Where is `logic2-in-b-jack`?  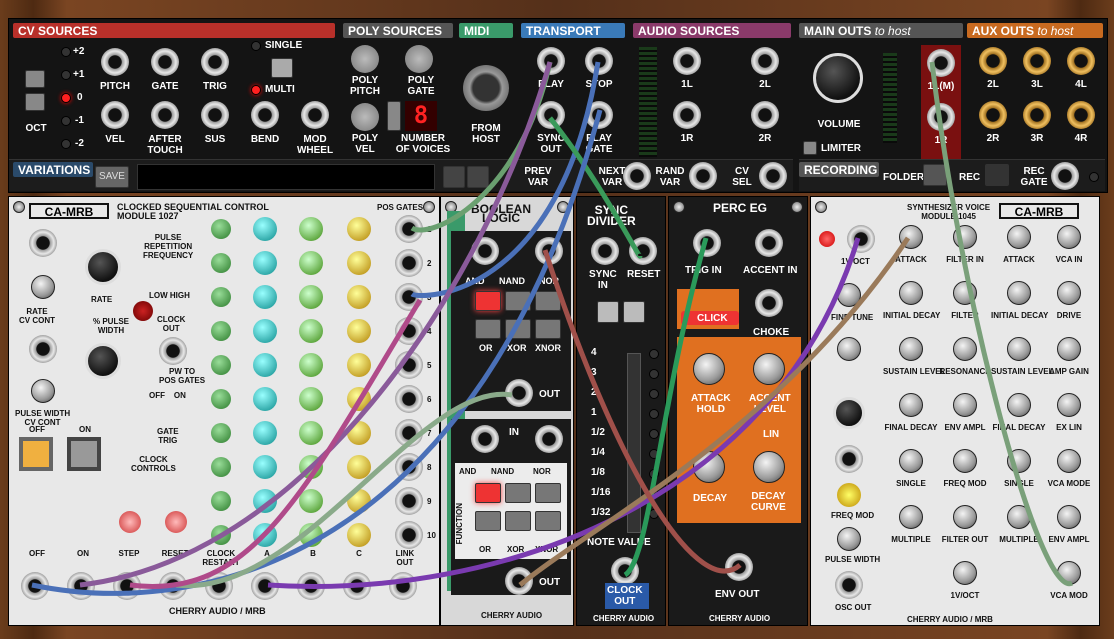
logic2-in-b-jack is located at coordinates (549, 439).